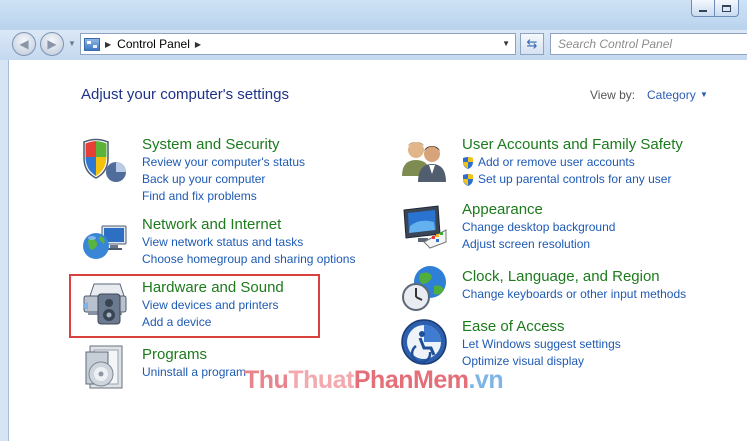  I want to click on category-title-appearance: Appearance, so click(538, 210).